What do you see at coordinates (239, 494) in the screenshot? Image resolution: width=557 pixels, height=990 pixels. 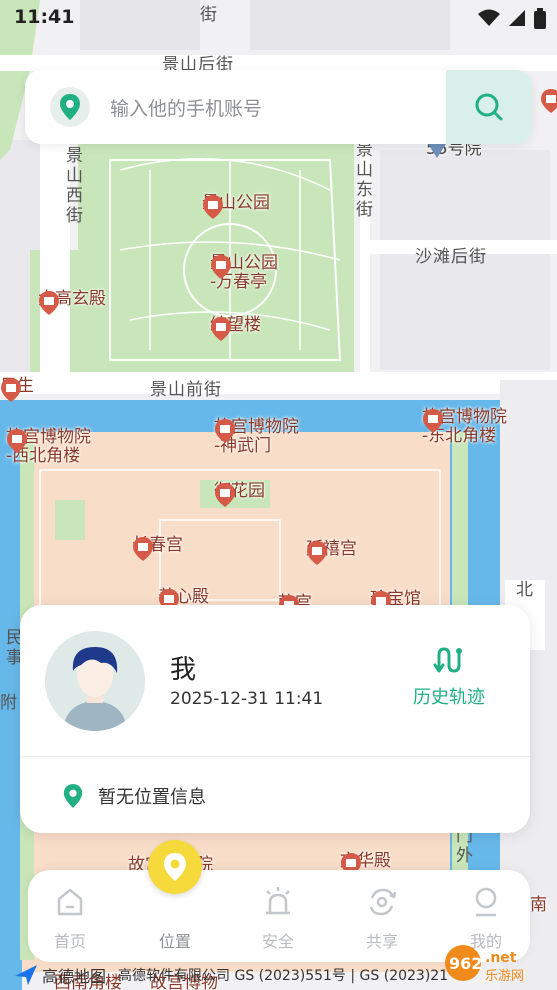 I see `poi-marker: 御花园` at bounding box center [239, 494].